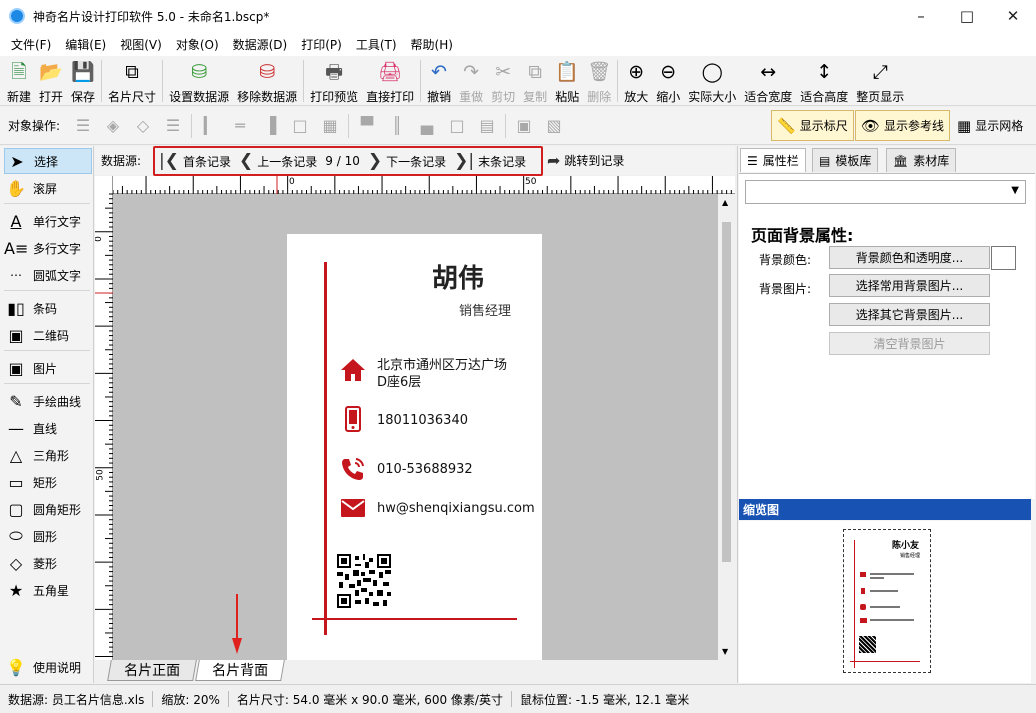 This screenshot has width=1036, height=713. Describe the element at coordinates (1003, 258) in the screenshot. I see `bg-color-swatch` at that location.